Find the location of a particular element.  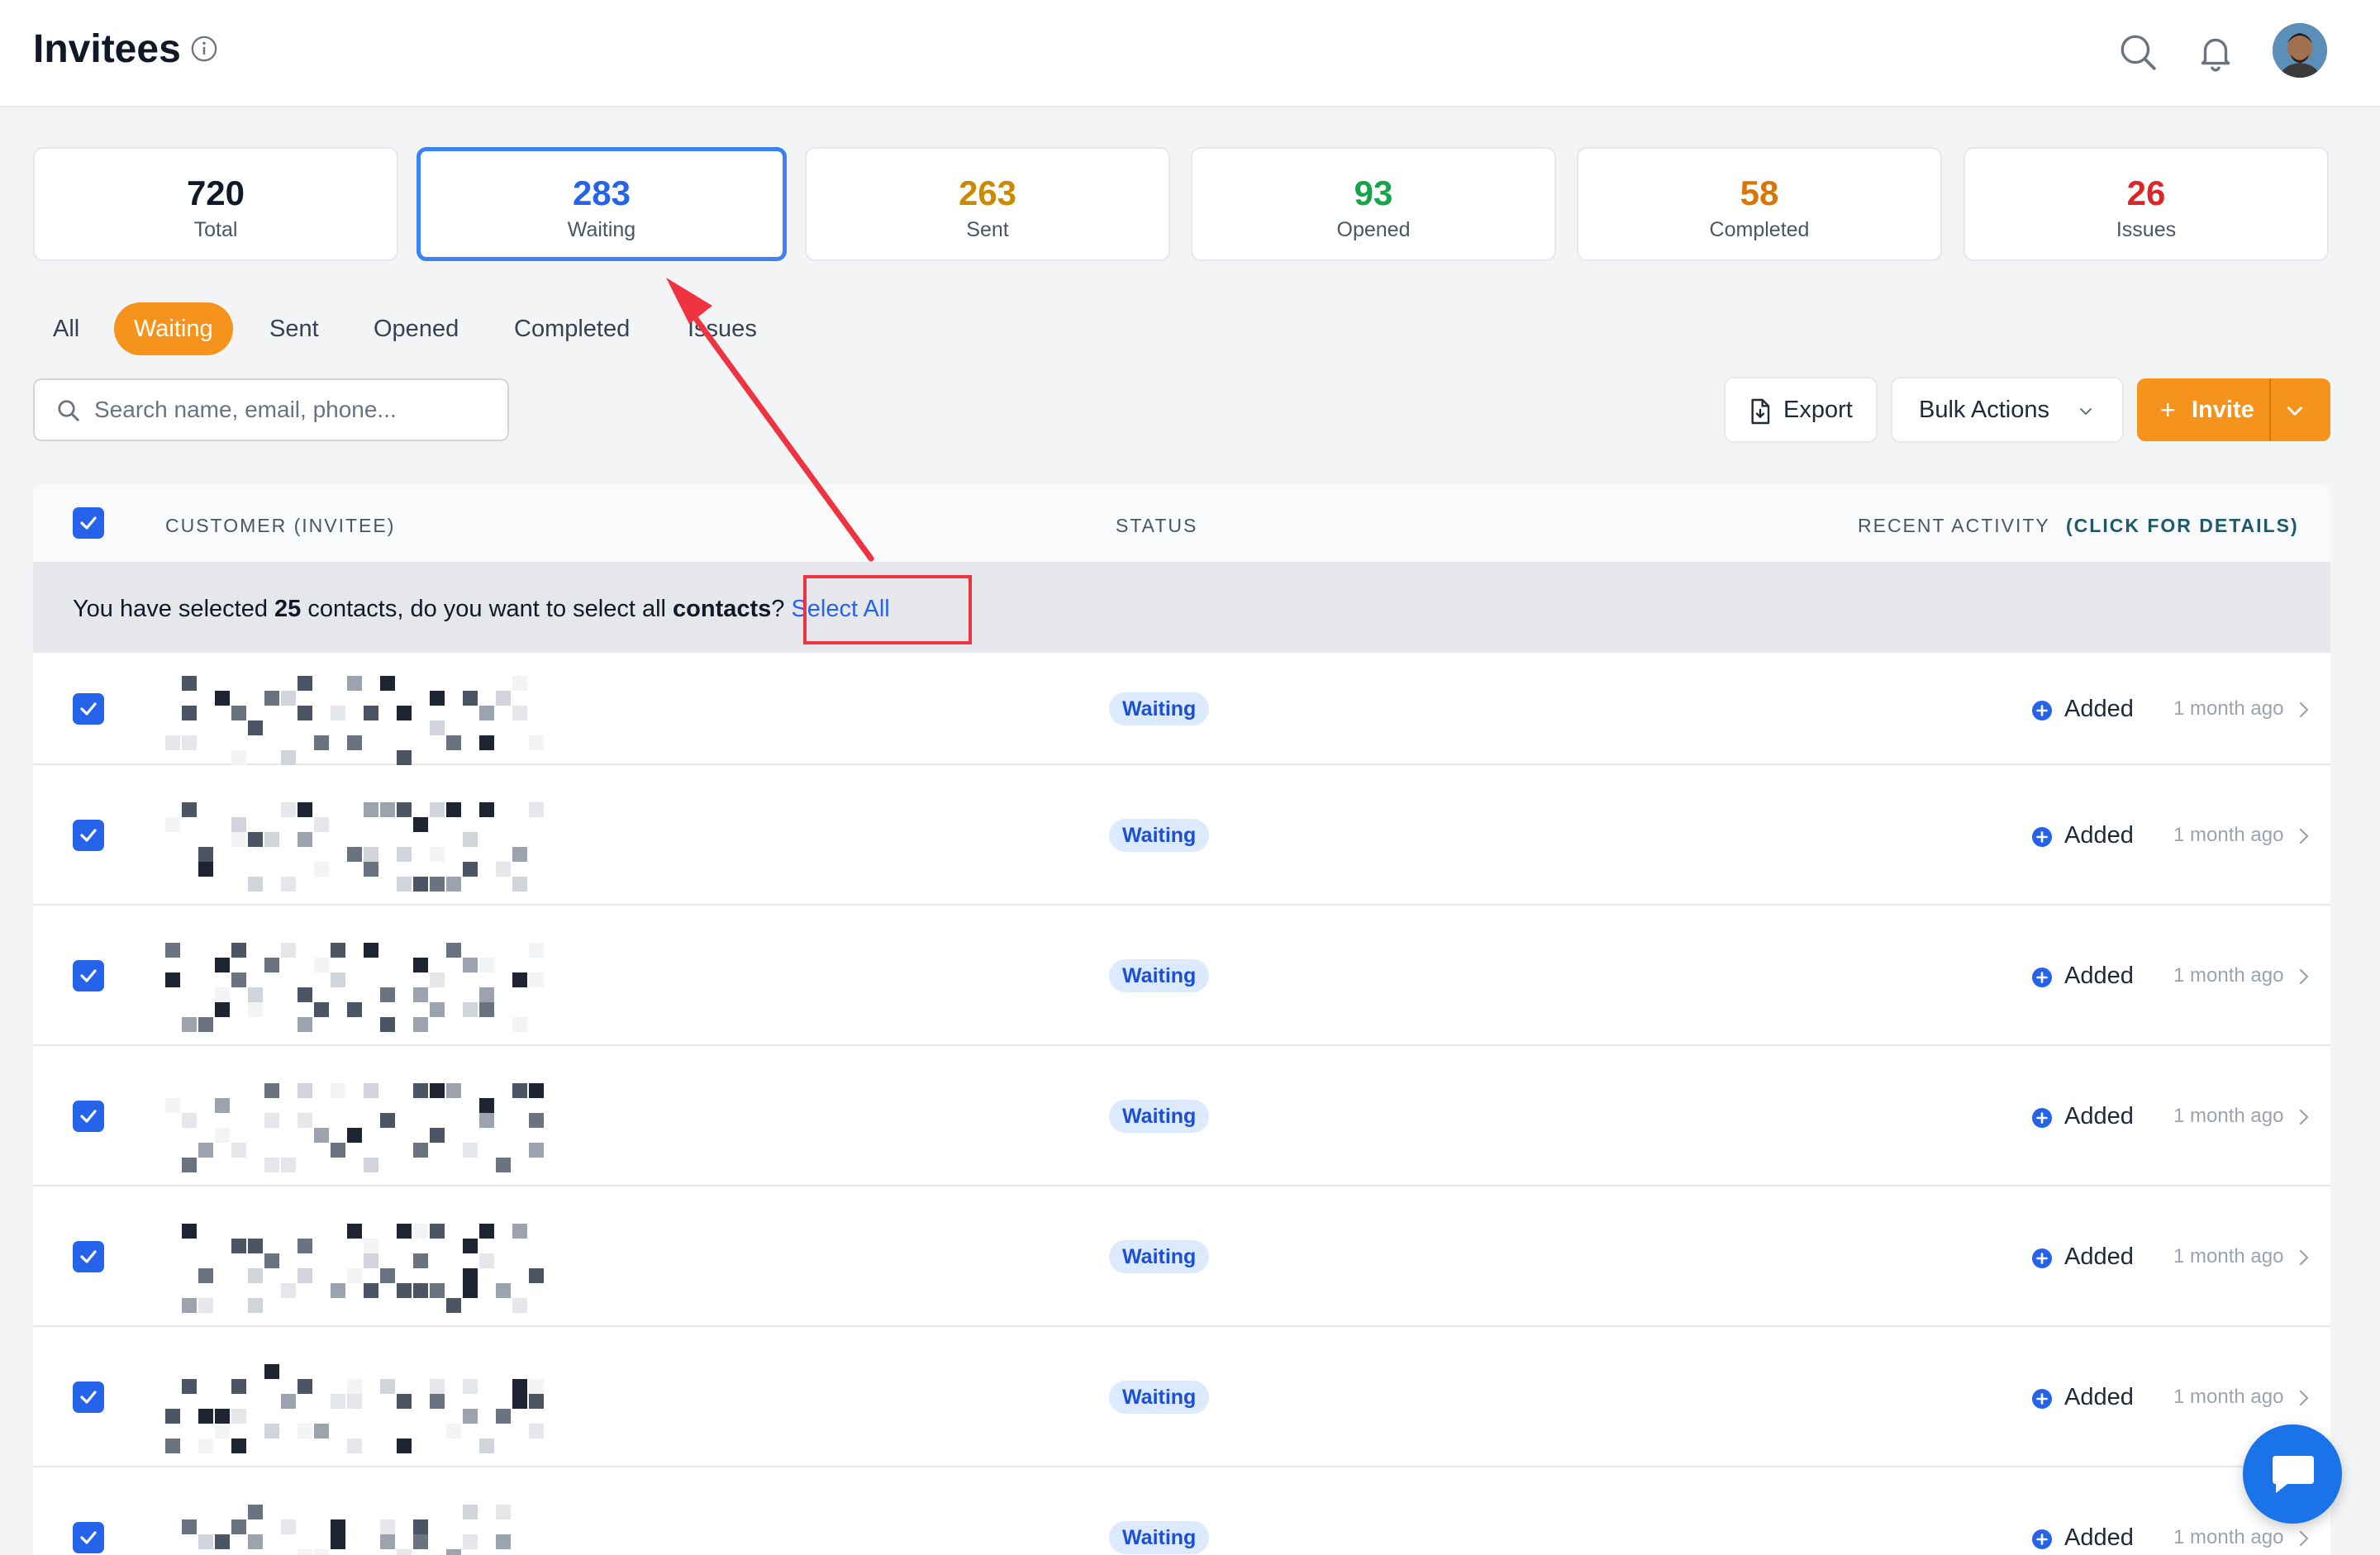

tab-waiting: Waiting is located at coordinates (173, 328).